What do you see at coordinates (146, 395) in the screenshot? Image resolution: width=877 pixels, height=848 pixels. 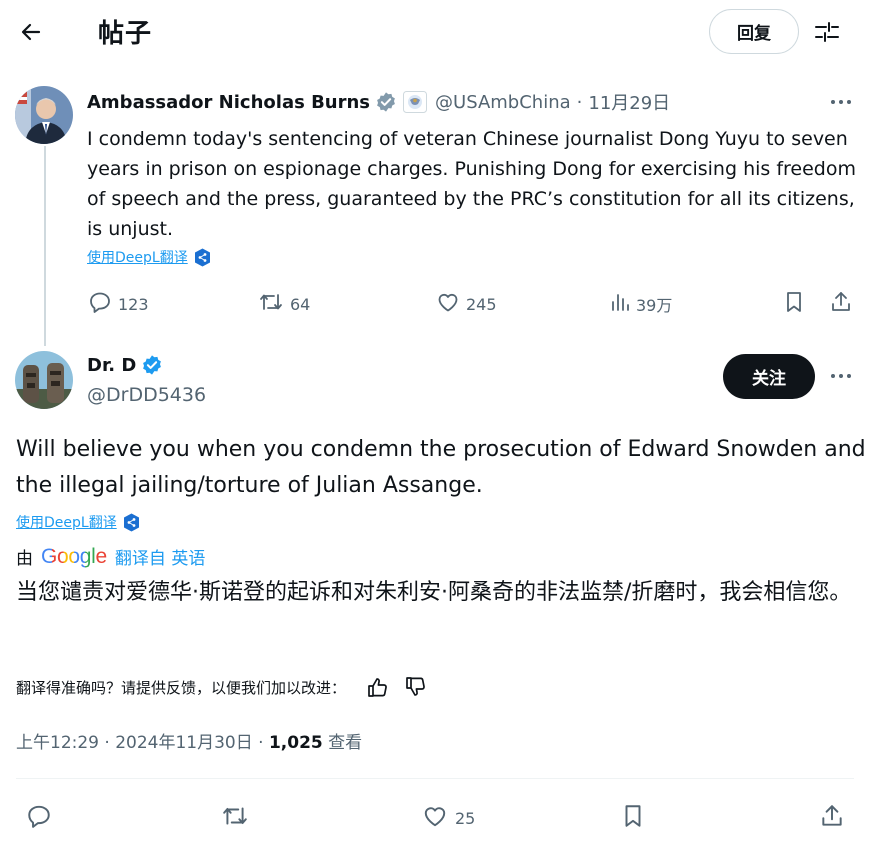 I see `author-handle: @DrDD5436` at bounding box center [146, 395].